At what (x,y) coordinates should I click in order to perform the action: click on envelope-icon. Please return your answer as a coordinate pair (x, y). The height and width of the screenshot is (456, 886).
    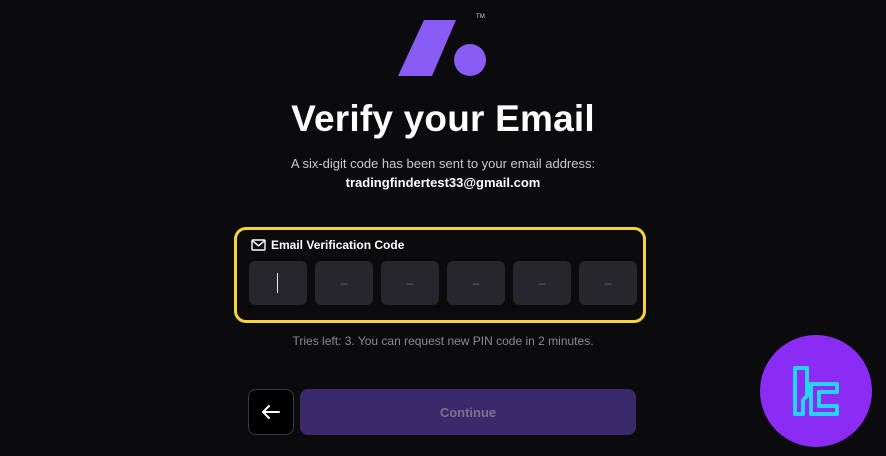
    Looking at the image, I should click on (258, 245).